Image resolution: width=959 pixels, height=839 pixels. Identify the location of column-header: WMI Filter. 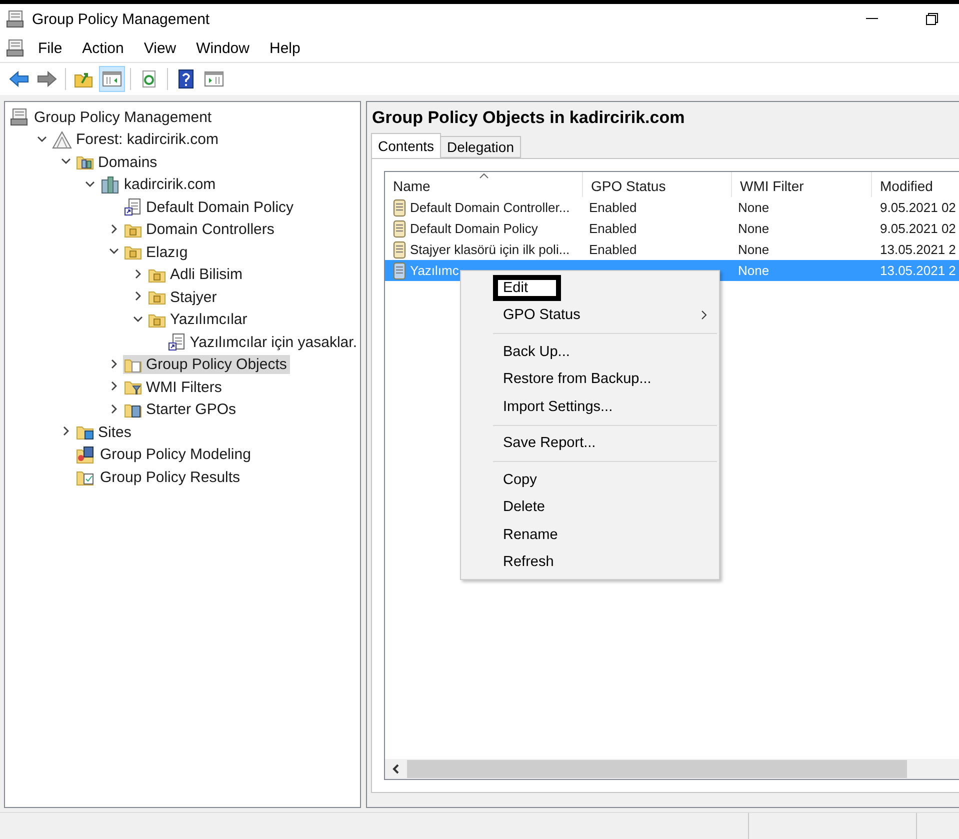
(802, 184).